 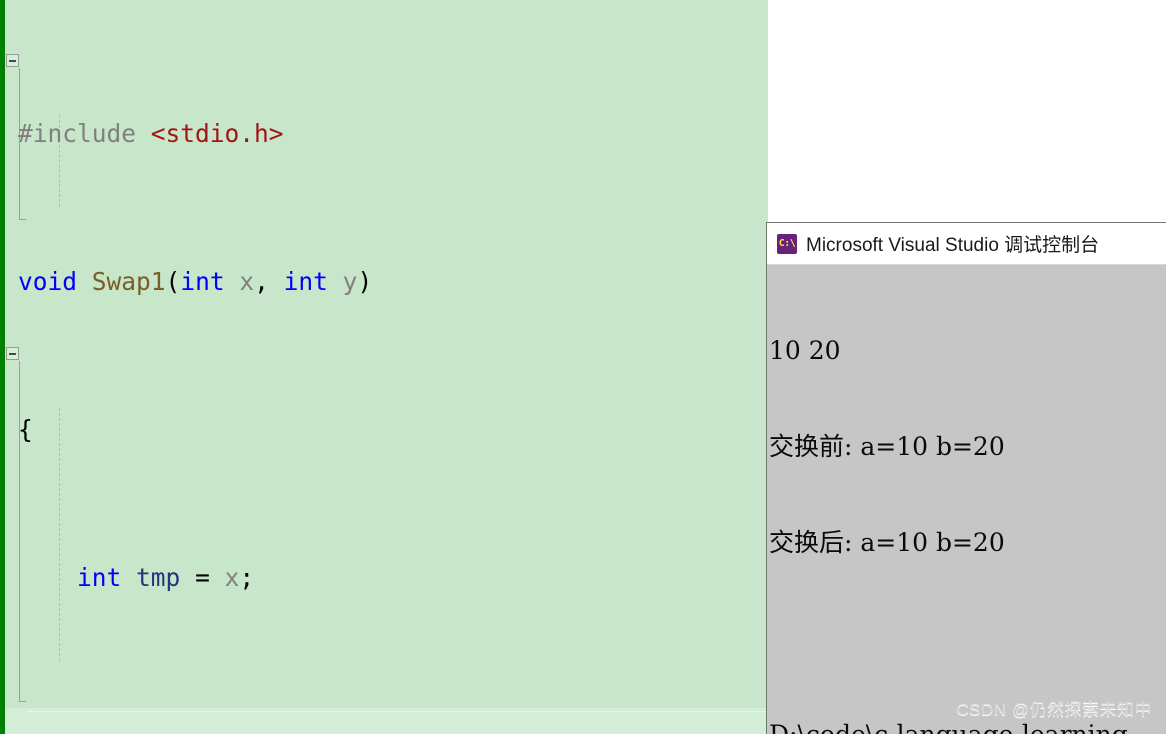 I want to click on code-line-2: void Swap1(int x, int y), so click(x=384, y=281).